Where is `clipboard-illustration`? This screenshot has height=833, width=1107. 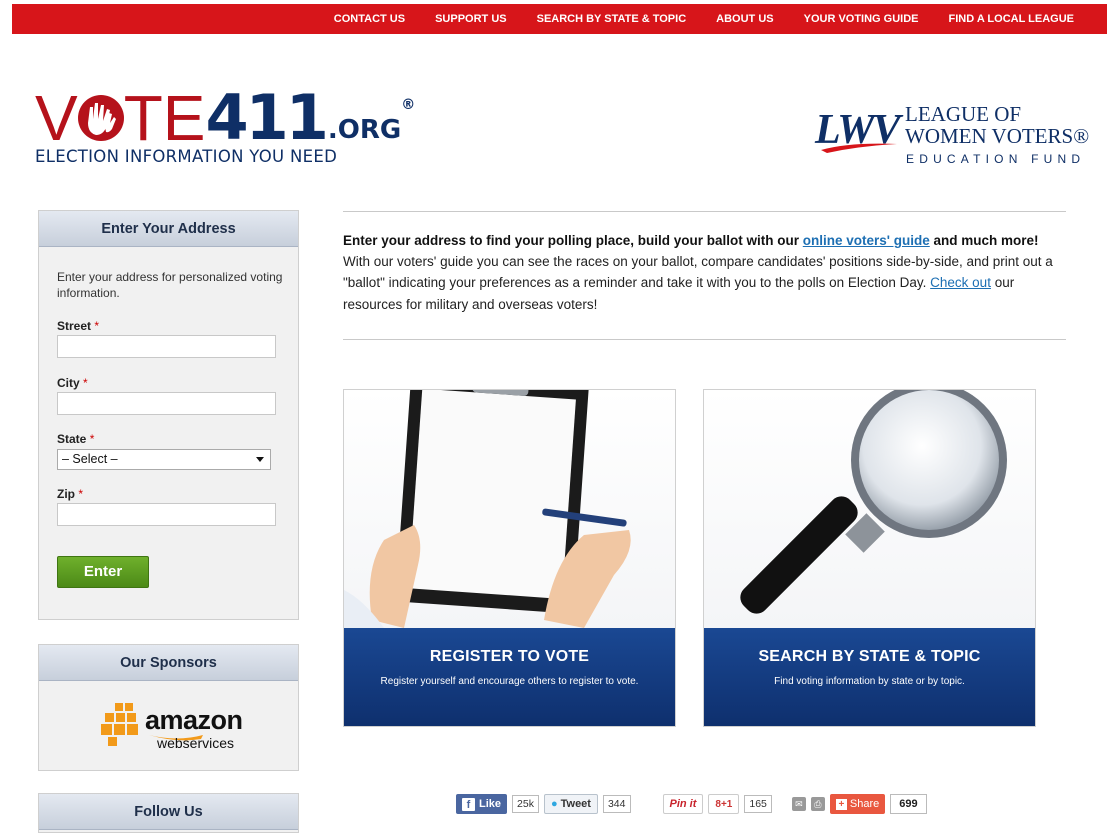 clipboard-illustration is located at coordinates (487, 509).